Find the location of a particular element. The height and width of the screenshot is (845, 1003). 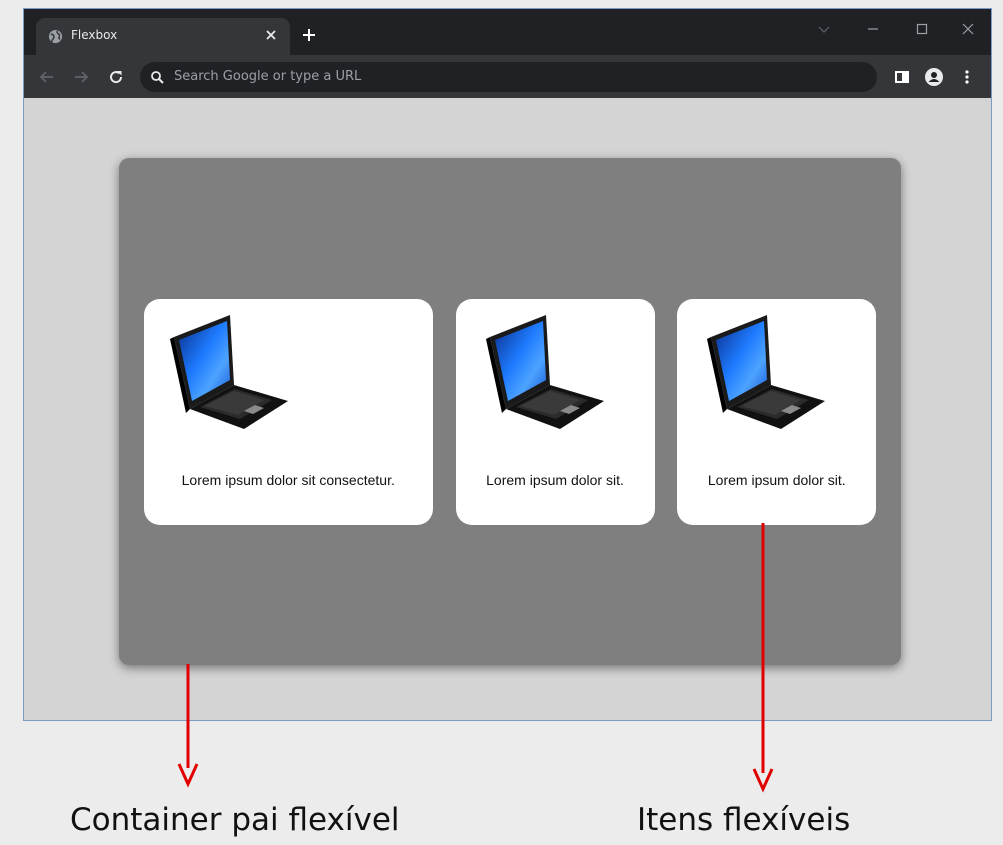

flex-item-card: Lorem ipsum dolor sit consectetur. is located at coordinates (288, 411).